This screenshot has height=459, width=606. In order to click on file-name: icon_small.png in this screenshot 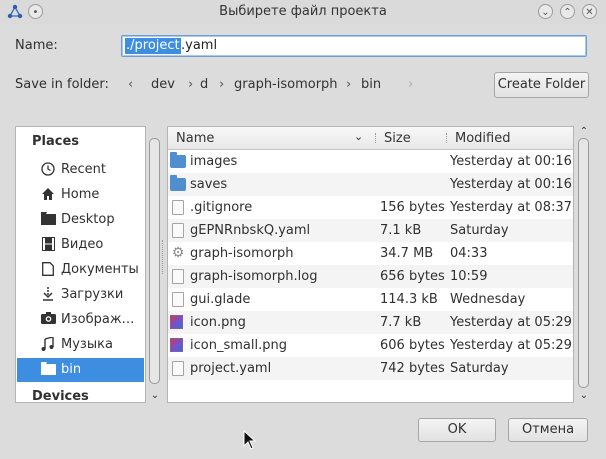, I will do `click(238, 345)`.